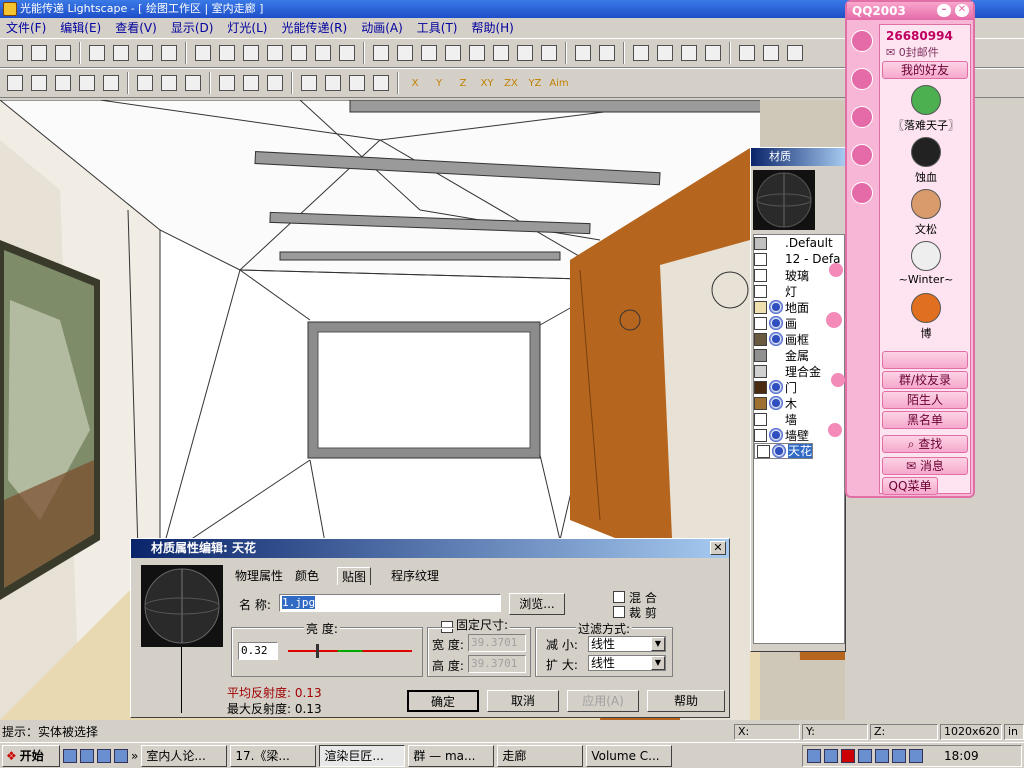  What do you see at coordinates (798, 157) in the screenshot?
I see `material-list-title: 材质` at bounding box center [798, 157].